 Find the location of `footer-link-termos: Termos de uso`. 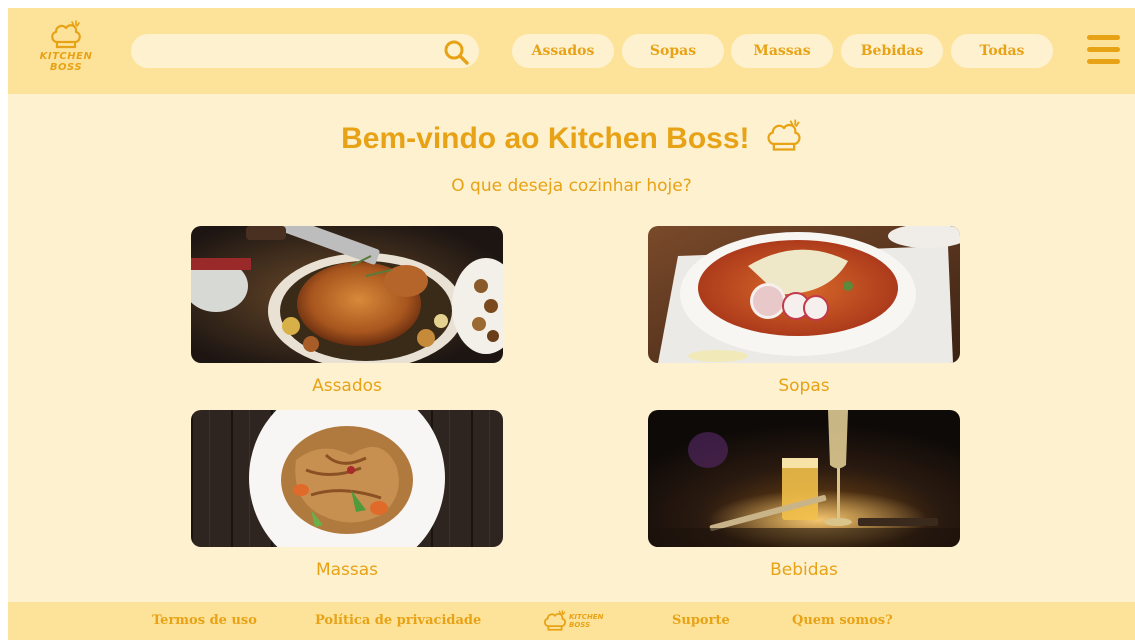

footer-link-termos: Termos de uso is located at coordinates (204, 621).